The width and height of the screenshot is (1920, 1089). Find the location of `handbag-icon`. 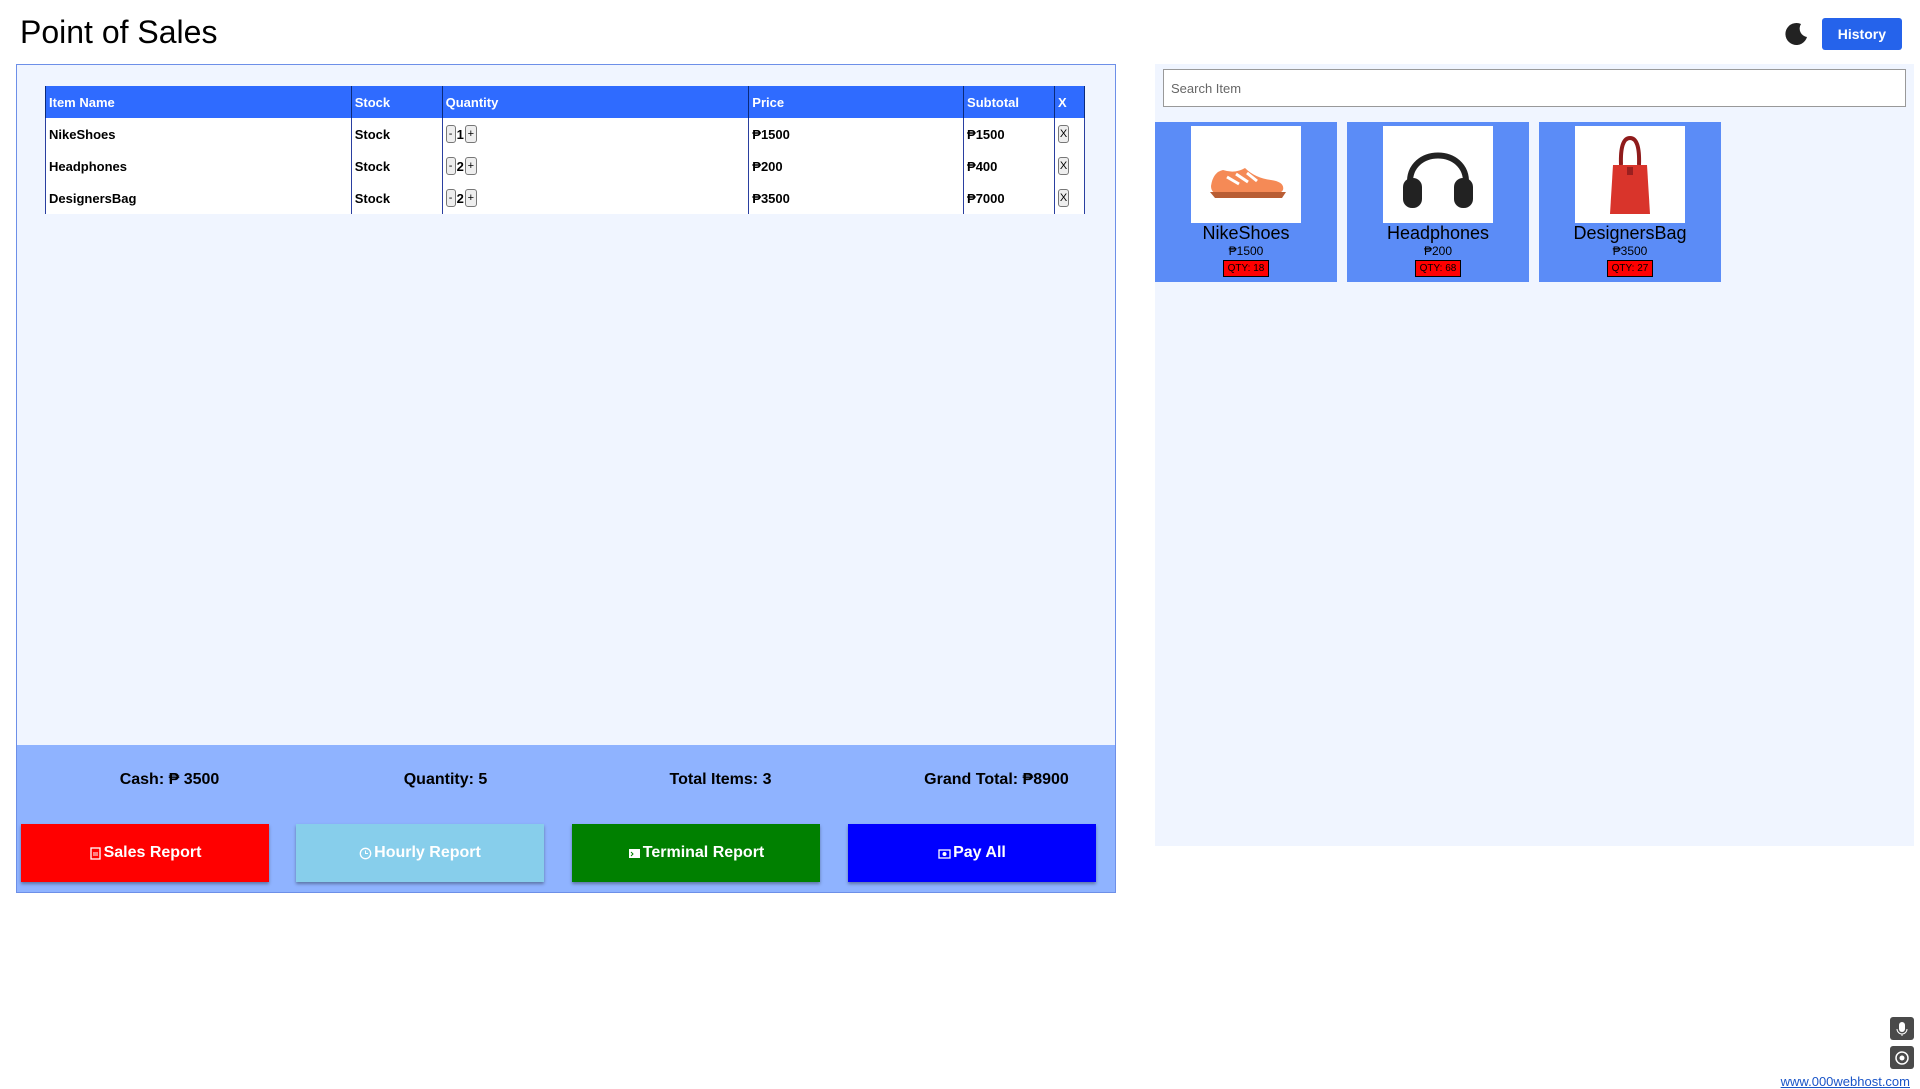

handbag-icon is located at coordinates (1630, 174).